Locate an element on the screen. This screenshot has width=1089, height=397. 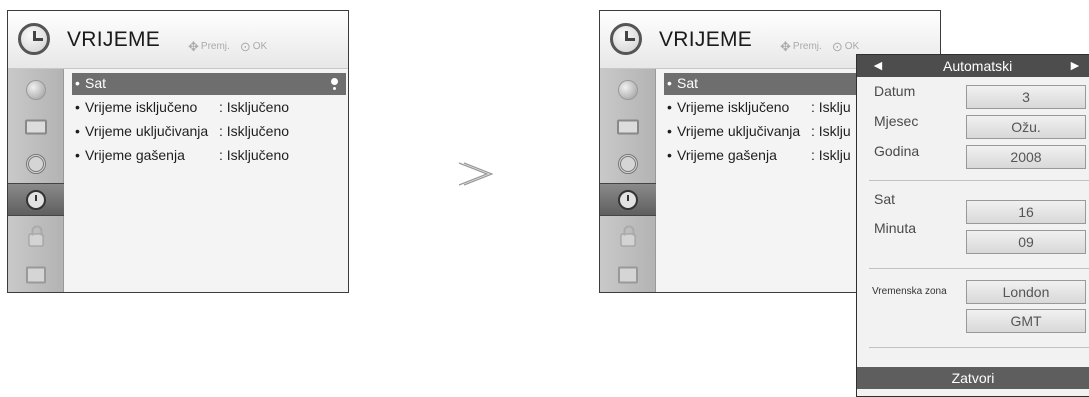
menu-item-on-time: • Vrijeme uključivanja : Isključeno is located at coordinates (209, 132).